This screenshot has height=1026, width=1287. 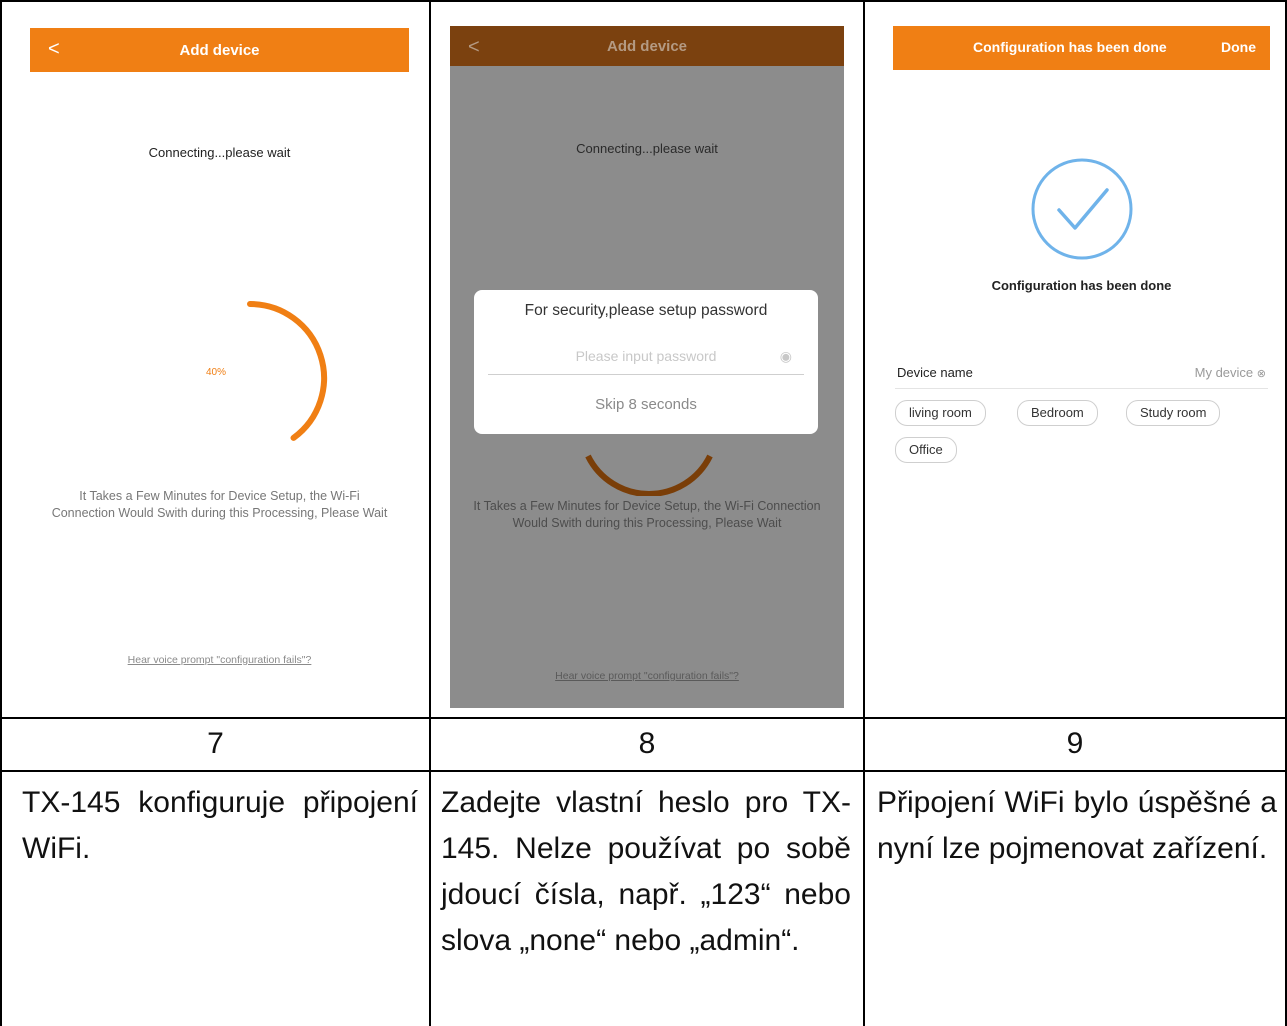 What do you see at coordinates (1081, 285) in the screenshot?
I see `success-message: Configuration has been done` at bounding box center [1081, 285].